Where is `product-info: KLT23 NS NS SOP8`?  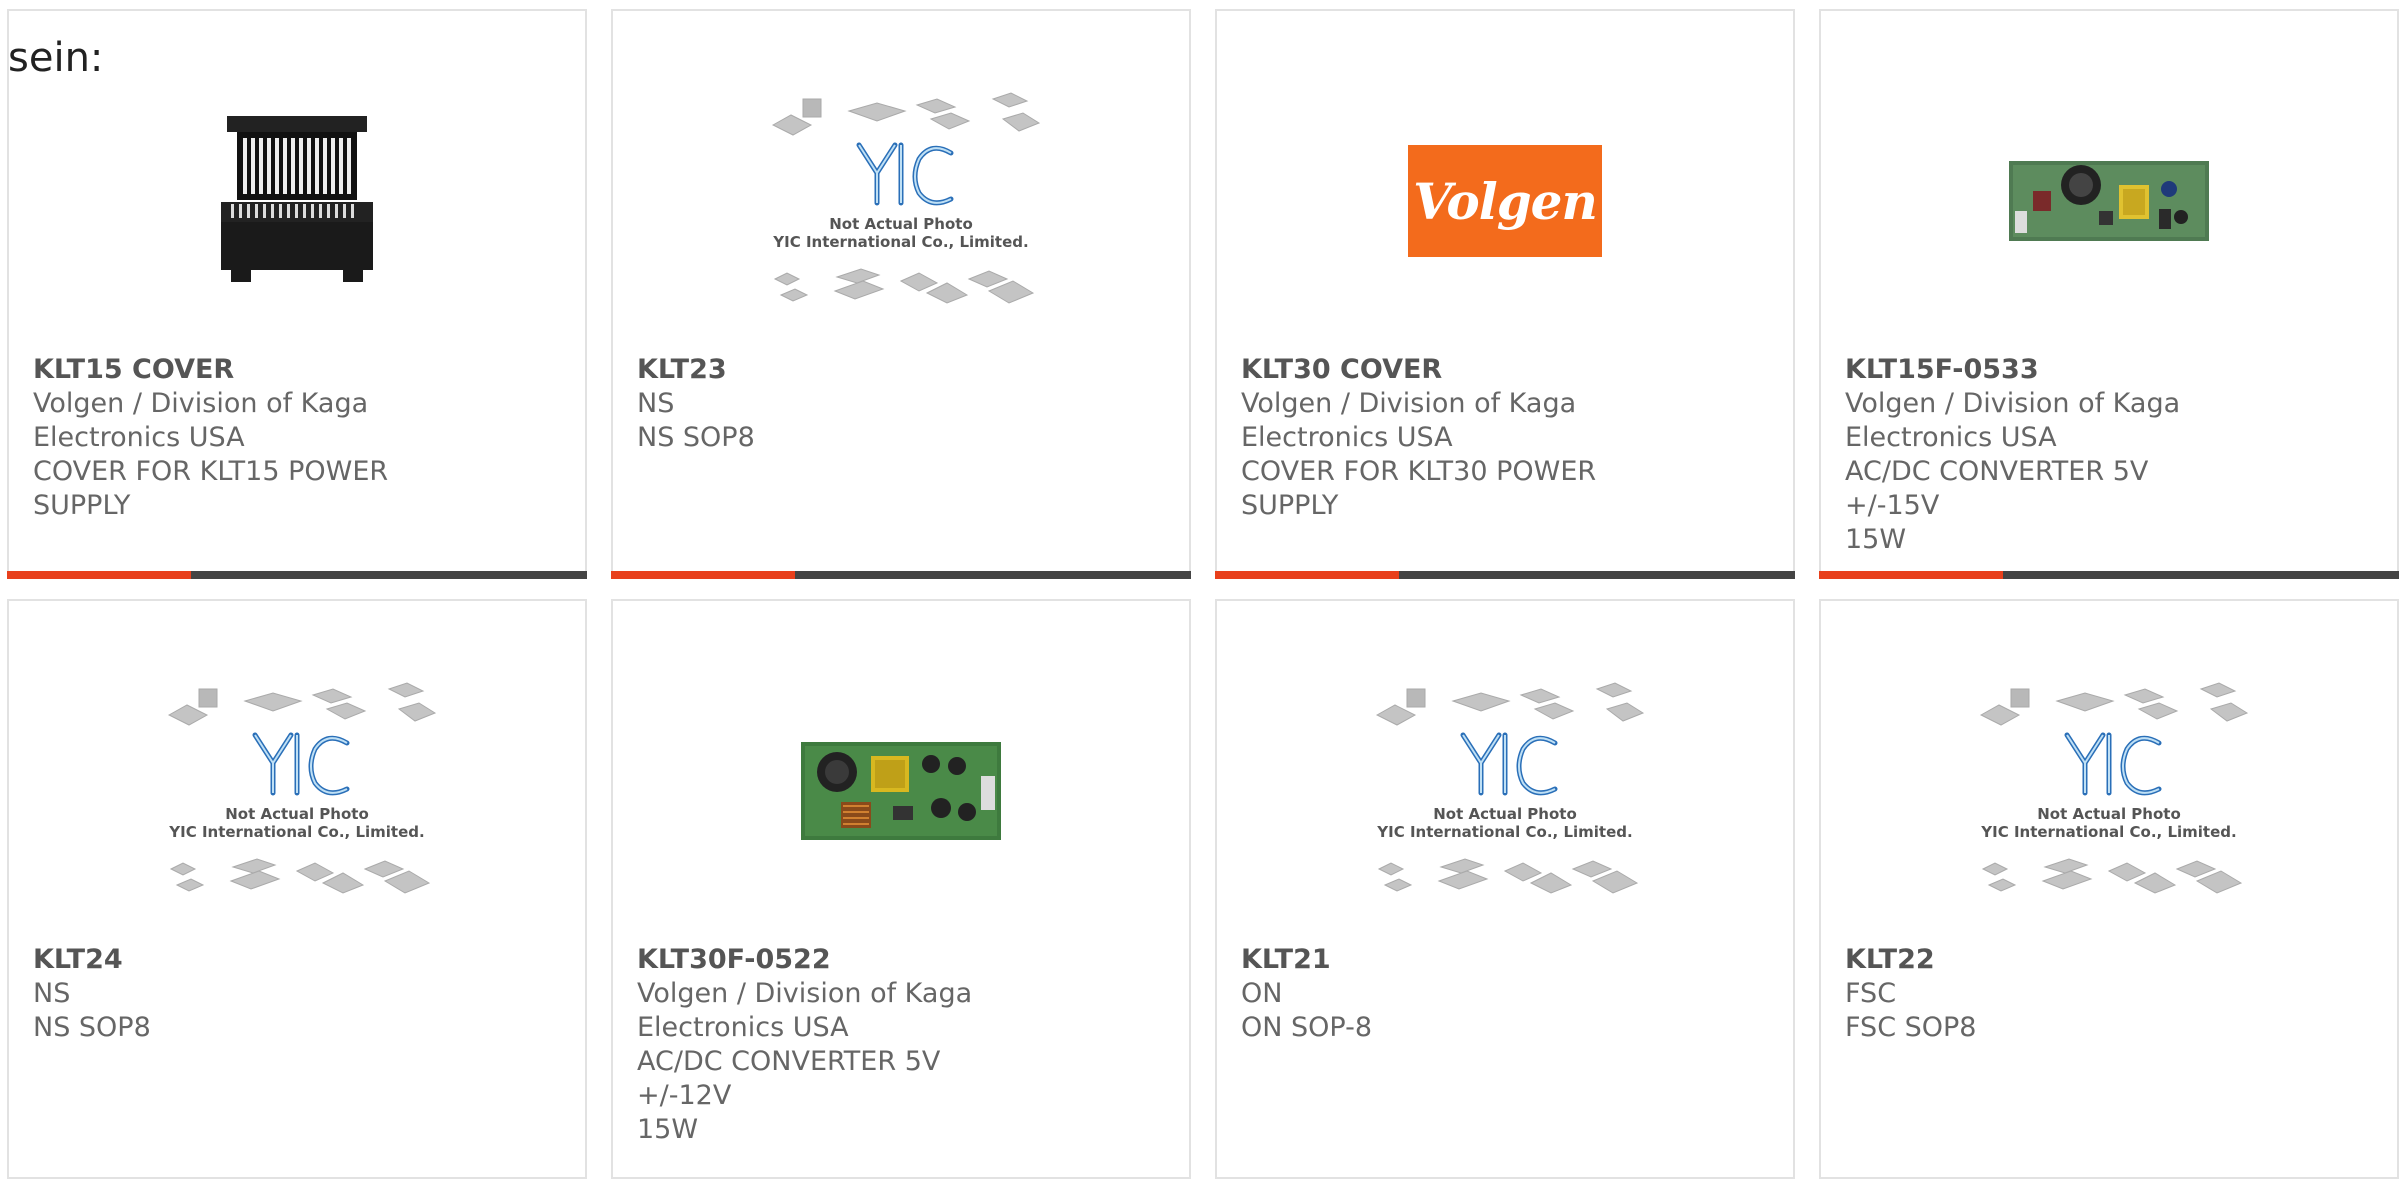
product-info: KLT23 NS NS SOP8 is located at coordinates (837, 404).